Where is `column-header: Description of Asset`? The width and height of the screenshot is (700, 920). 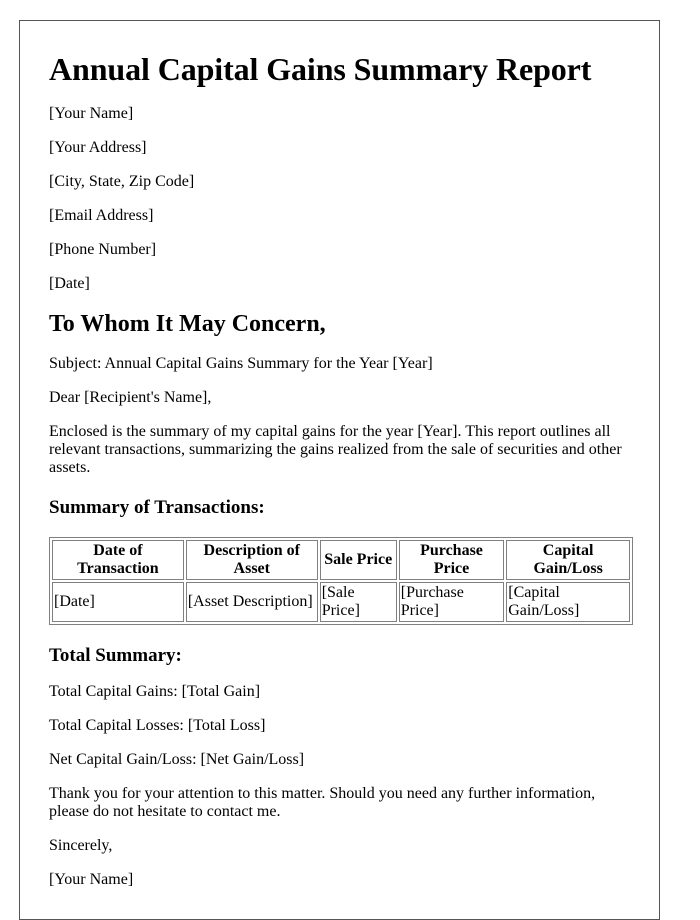
column-header: Description of Asset is located at coordinates (251, 560).